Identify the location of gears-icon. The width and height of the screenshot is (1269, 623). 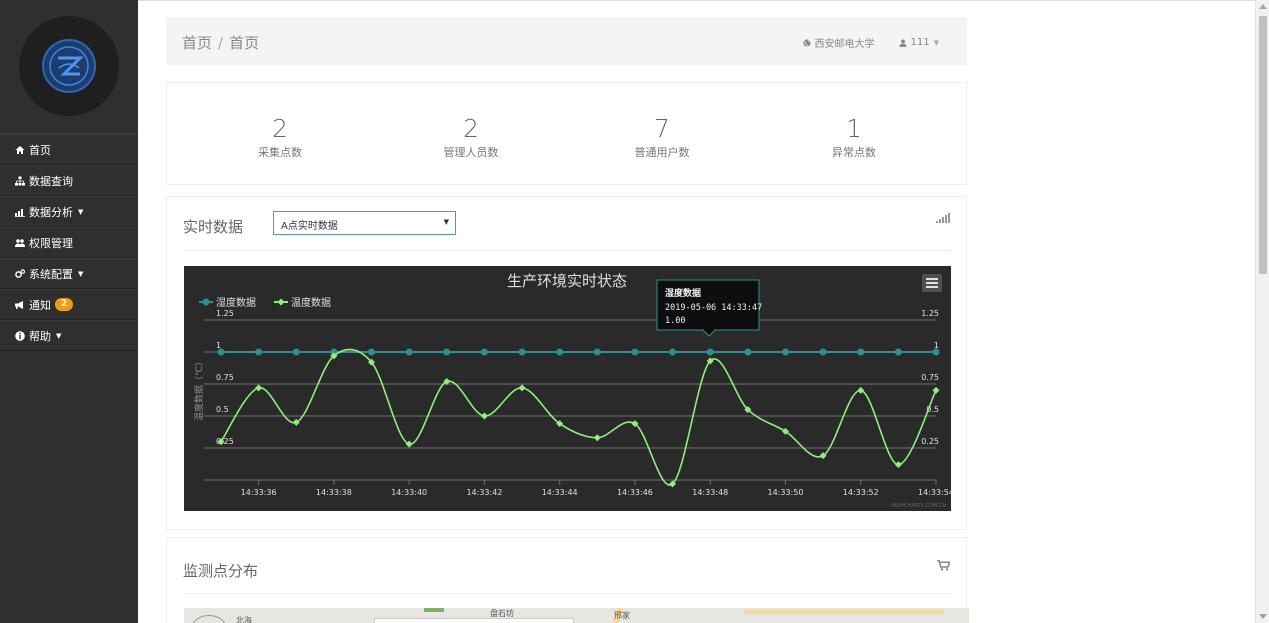
(20, 273).